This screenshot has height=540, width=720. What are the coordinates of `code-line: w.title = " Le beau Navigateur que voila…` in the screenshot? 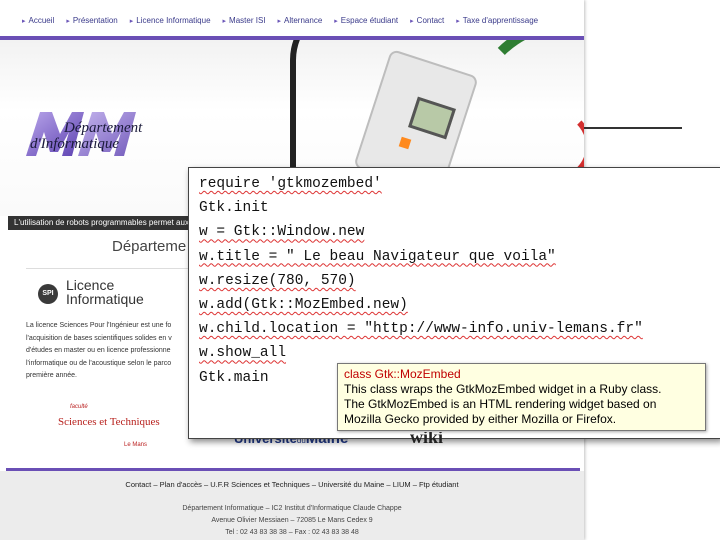 It's located at (377, 256).